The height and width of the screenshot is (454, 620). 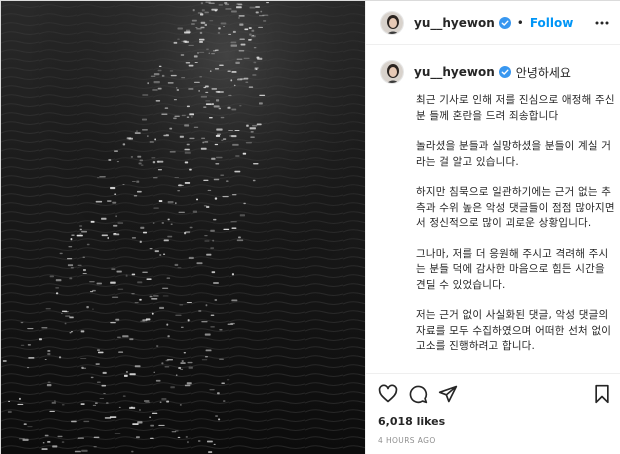 What do you see at coordinates (602, 23) in the screenshot?
I see `more-options-icon` at bounding box center [602, 23].